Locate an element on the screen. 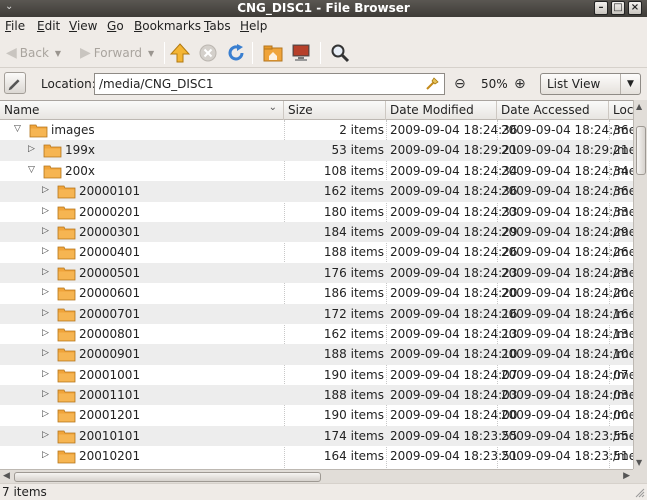 The width and height of the screenshot is (647, 500). file-name: 20001101 is located at coordinates (110, 395).